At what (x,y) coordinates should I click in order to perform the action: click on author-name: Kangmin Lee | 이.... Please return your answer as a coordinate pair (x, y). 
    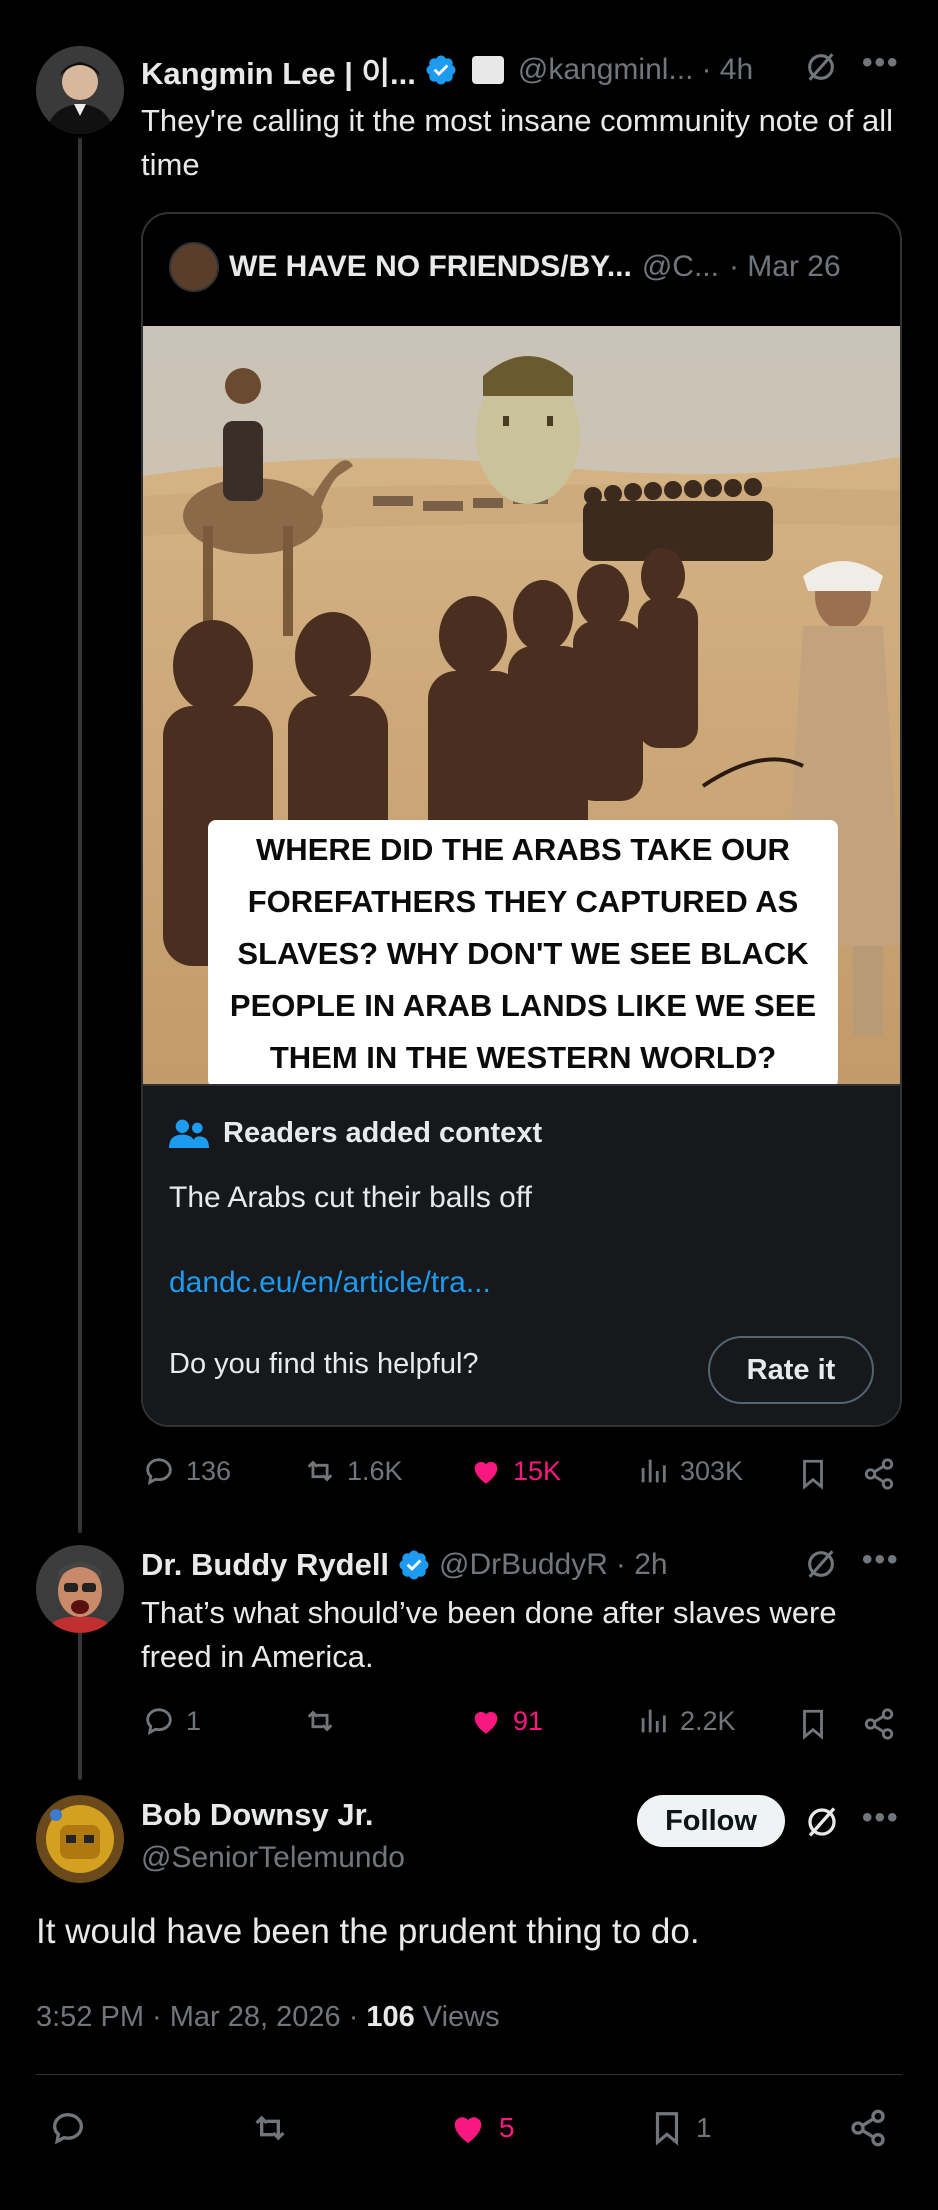
    Looking at the image, I should click on (278, 70).